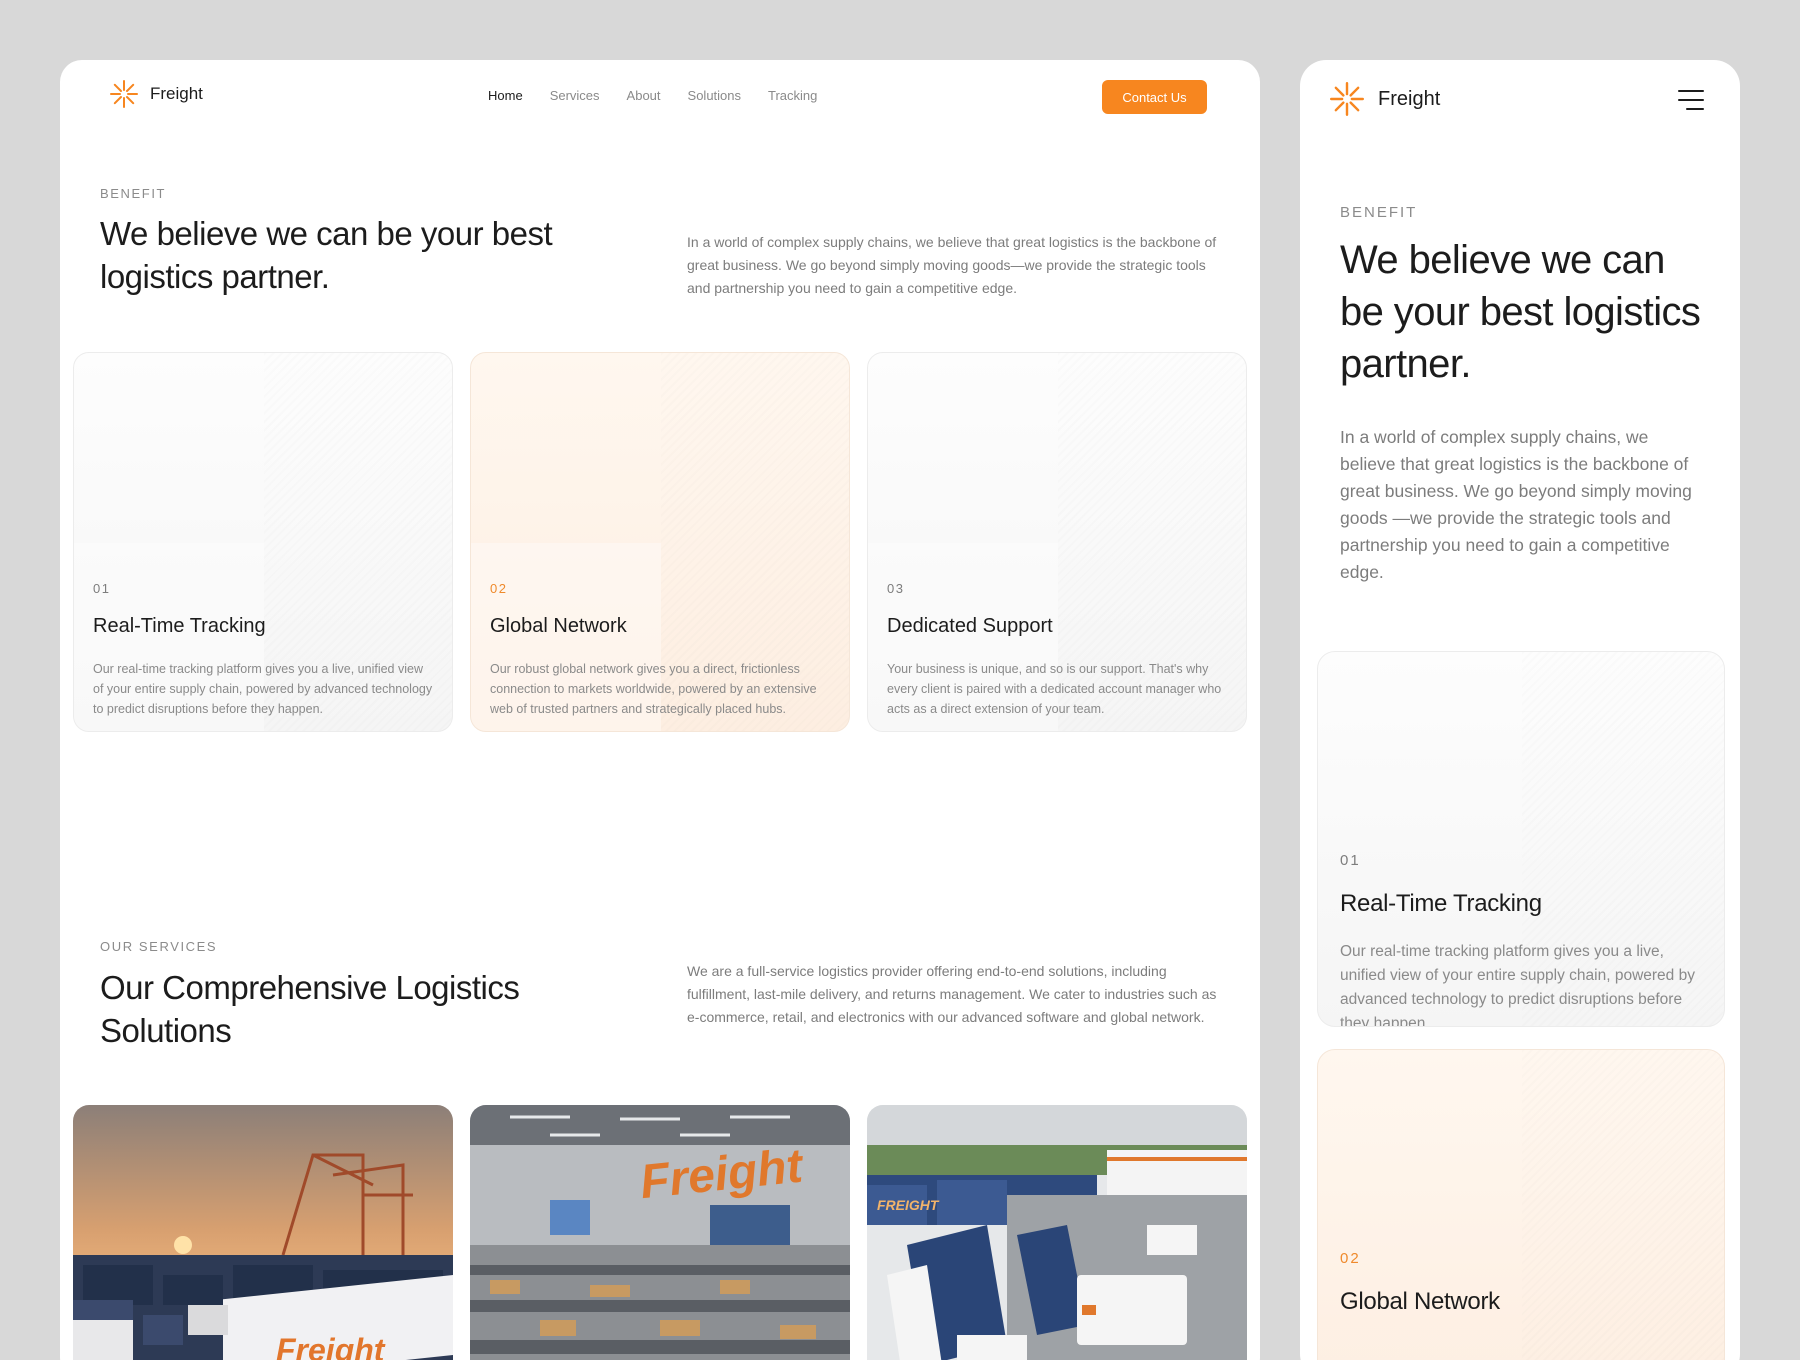 This screenshot has height=1360, width=1800. What do you see at coordinates (575, 95) in the screenshot?
I see `nav-services: Services` at bounding box center [575, 95].